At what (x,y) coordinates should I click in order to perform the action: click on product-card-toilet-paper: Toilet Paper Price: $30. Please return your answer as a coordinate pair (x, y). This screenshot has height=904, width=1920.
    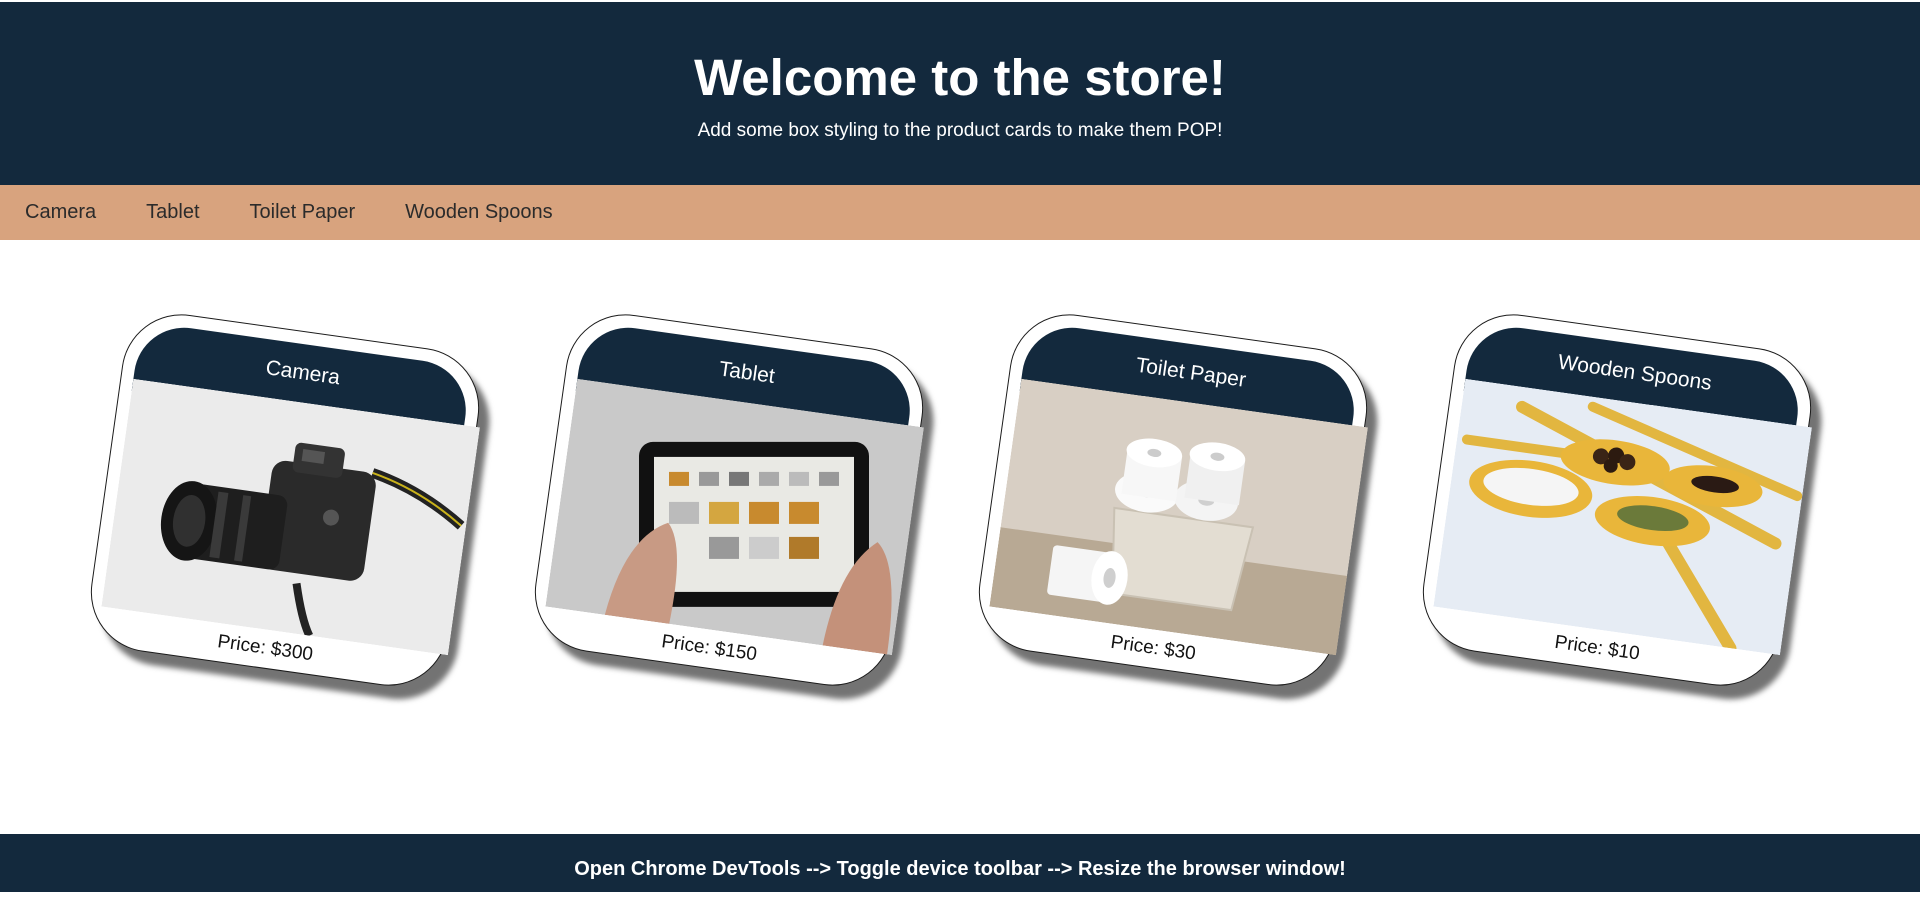
    Looking at the image, I should click on (1173, 500).